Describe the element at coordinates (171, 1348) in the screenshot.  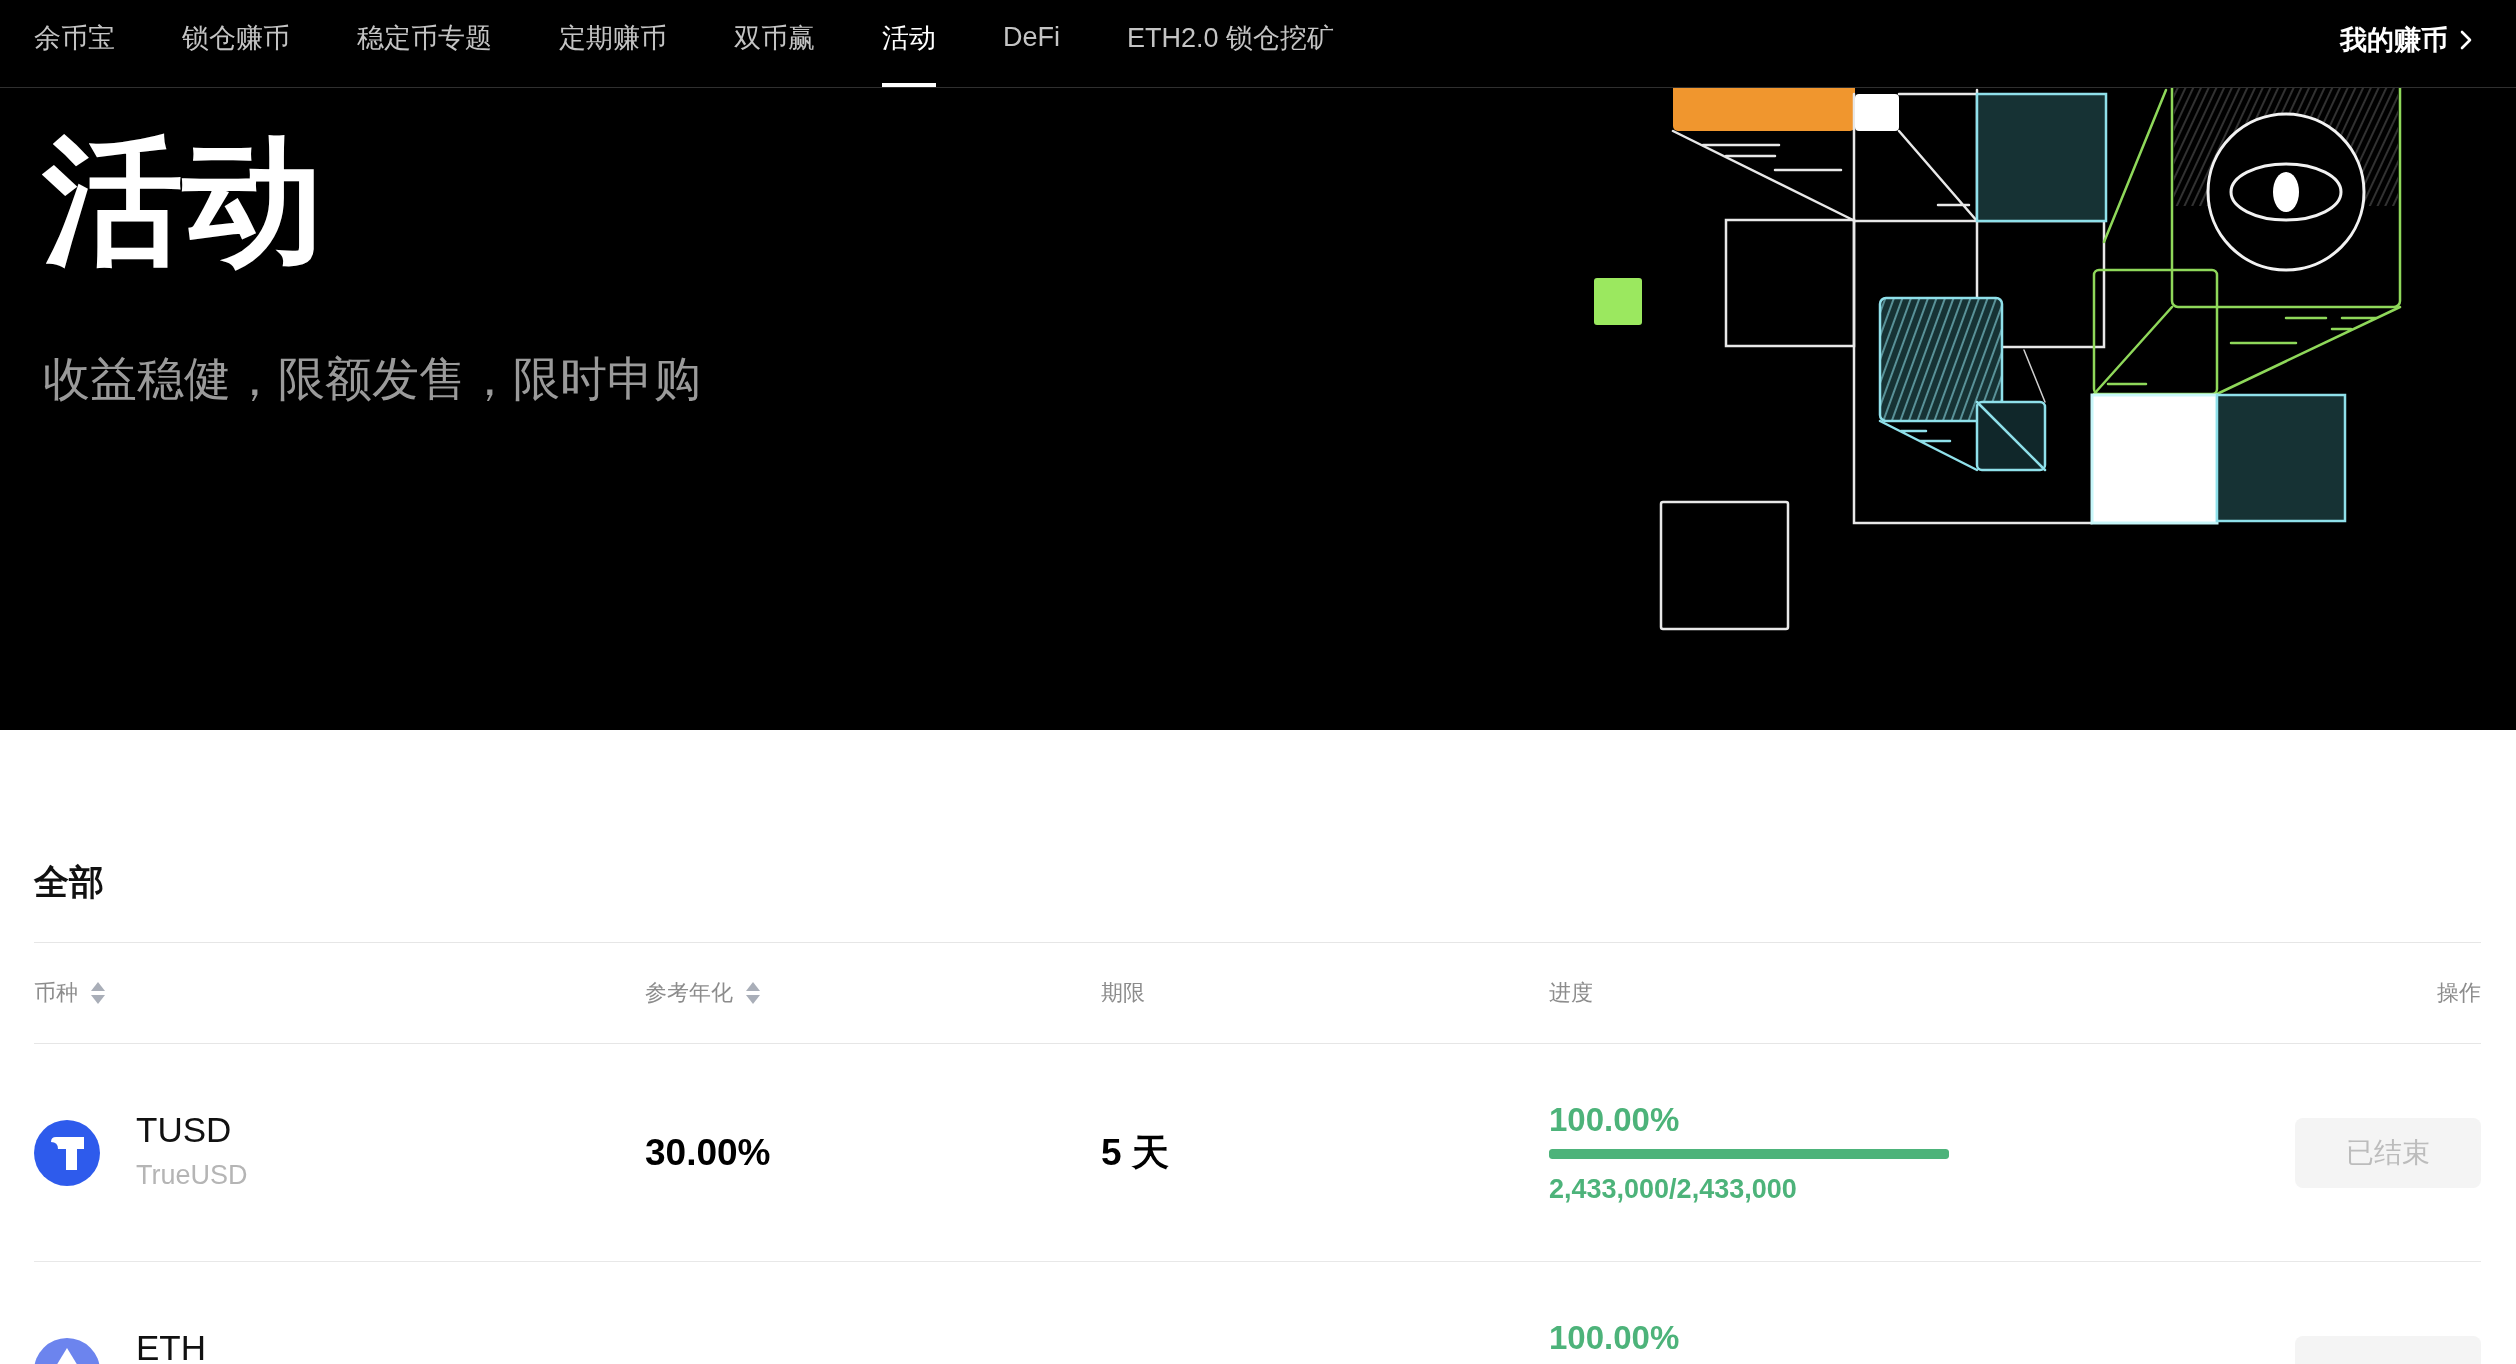
I see `coin-symbol: ETH` at that location.